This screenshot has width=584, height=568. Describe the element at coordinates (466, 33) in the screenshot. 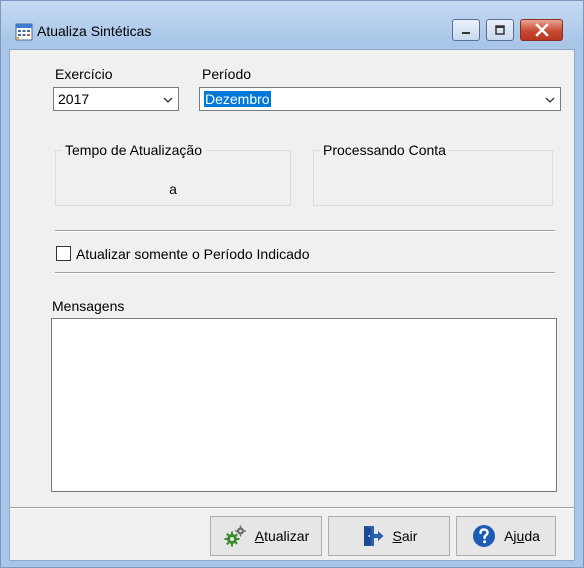

I see `minimize-icon` at that location.